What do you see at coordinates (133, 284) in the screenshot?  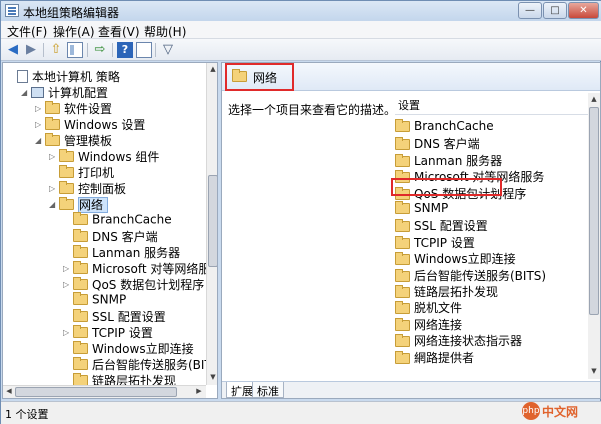 I see `tree-item: ▷ QoS 数据包计划程序` at bounding box center [133, 284].